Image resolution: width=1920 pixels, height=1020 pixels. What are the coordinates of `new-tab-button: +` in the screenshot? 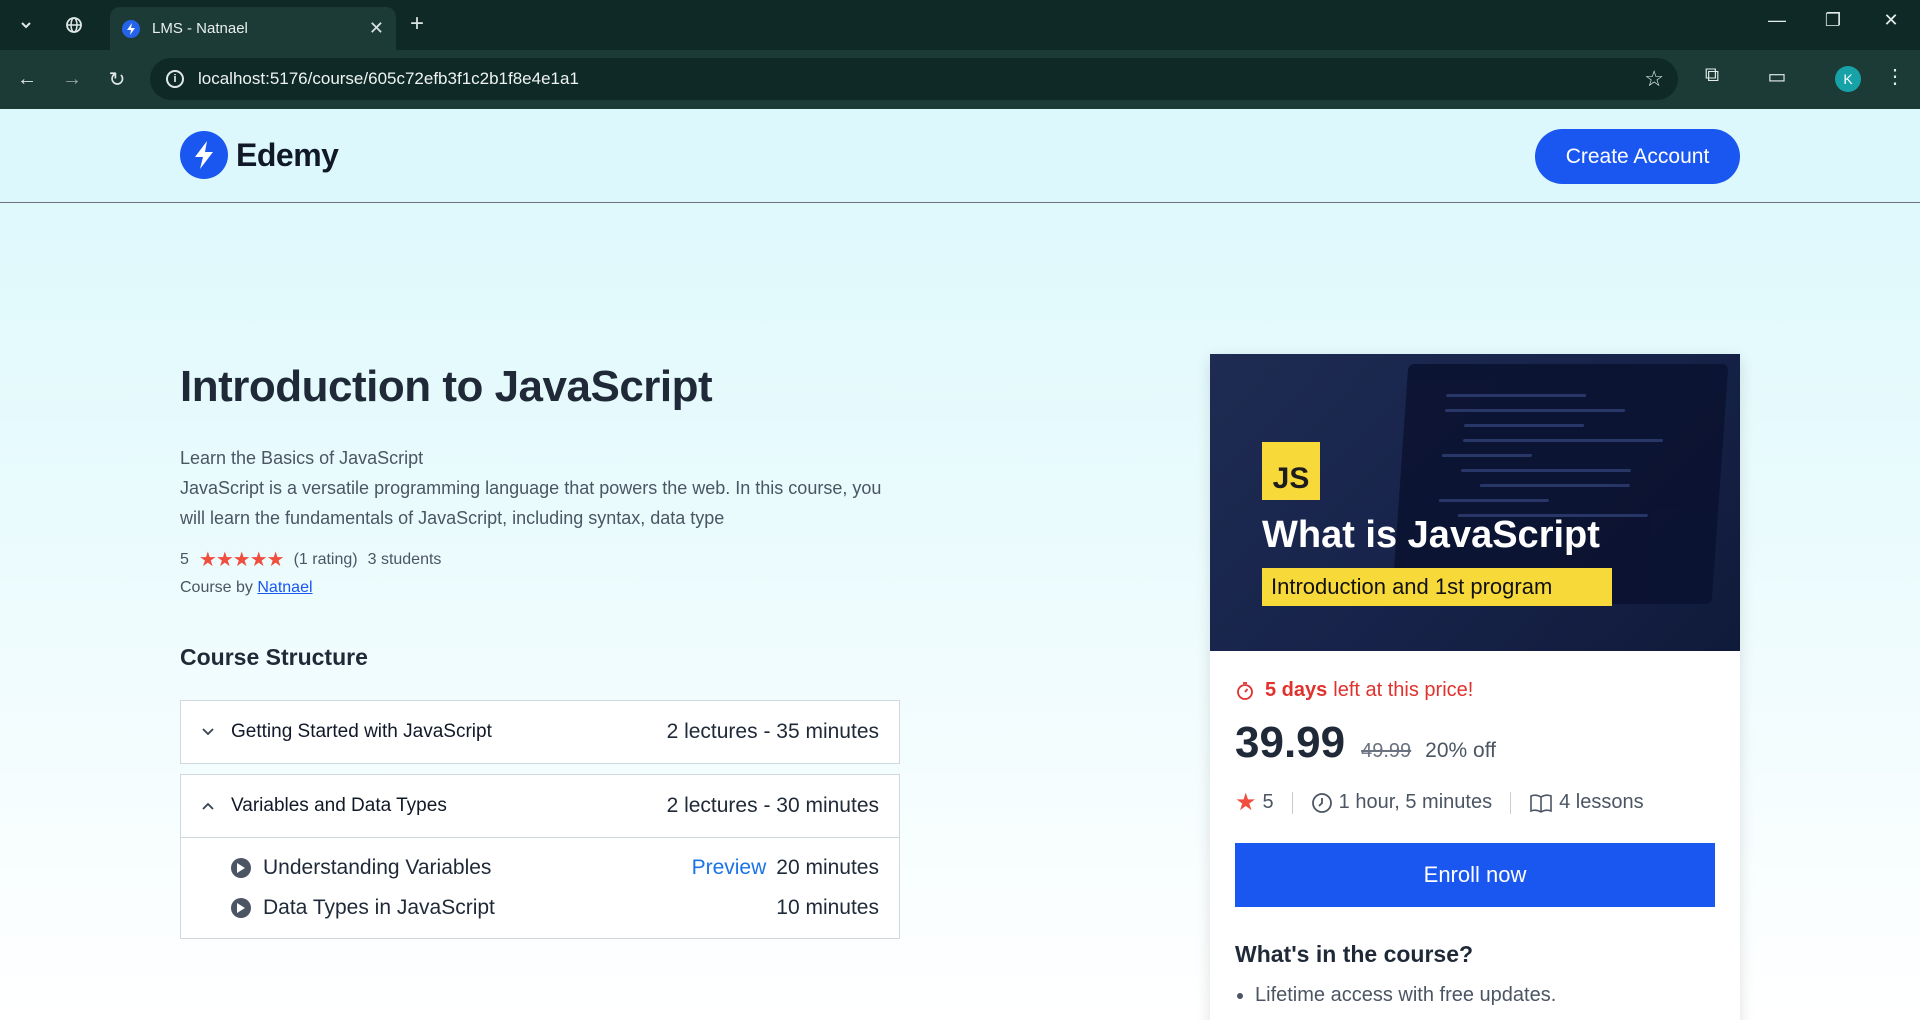 It's located at (417, 24).